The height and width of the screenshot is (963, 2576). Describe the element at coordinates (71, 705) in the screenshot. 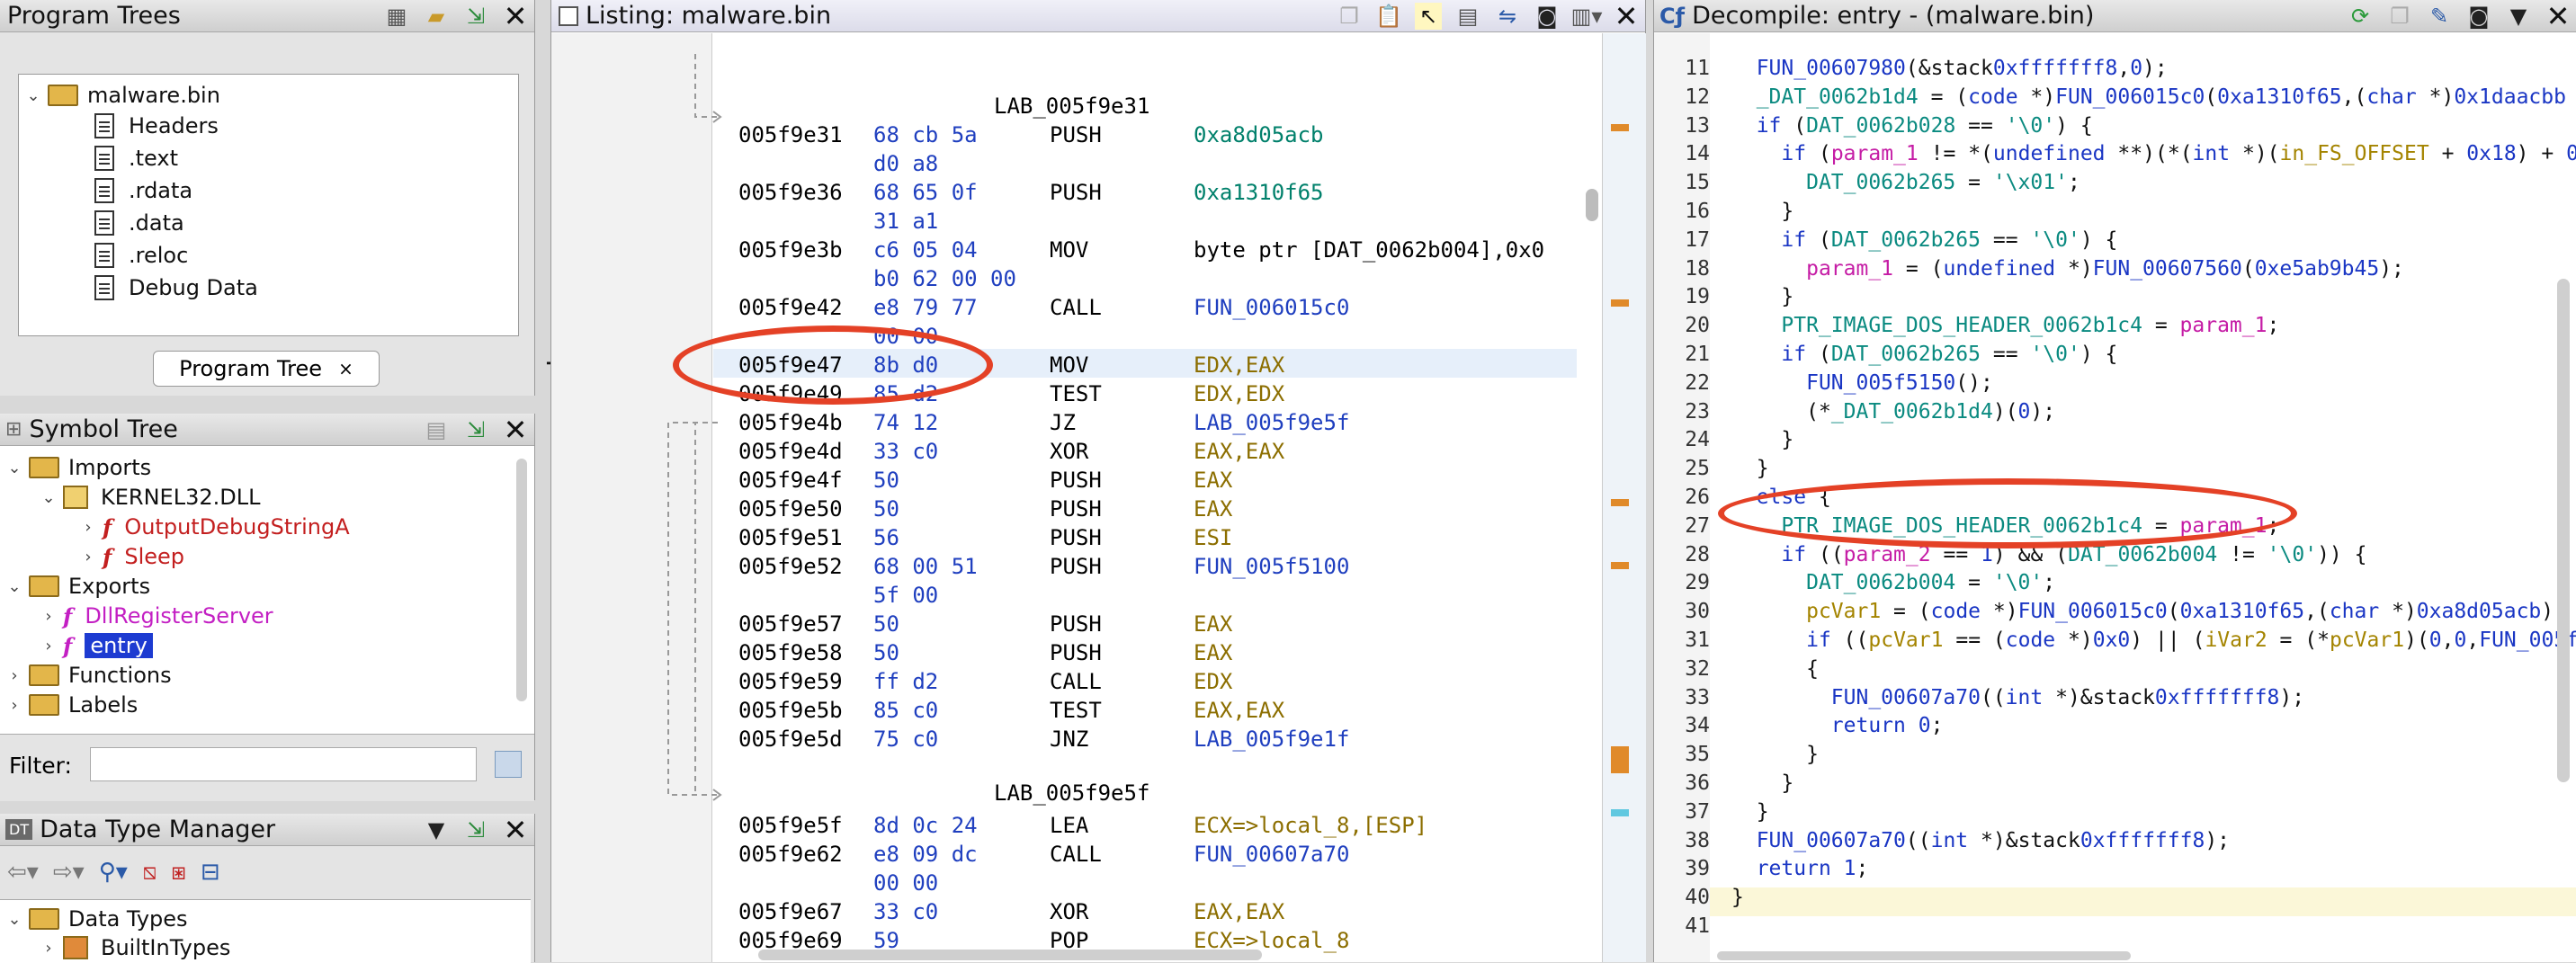

I see `tree-labels: › Labels` at that location.